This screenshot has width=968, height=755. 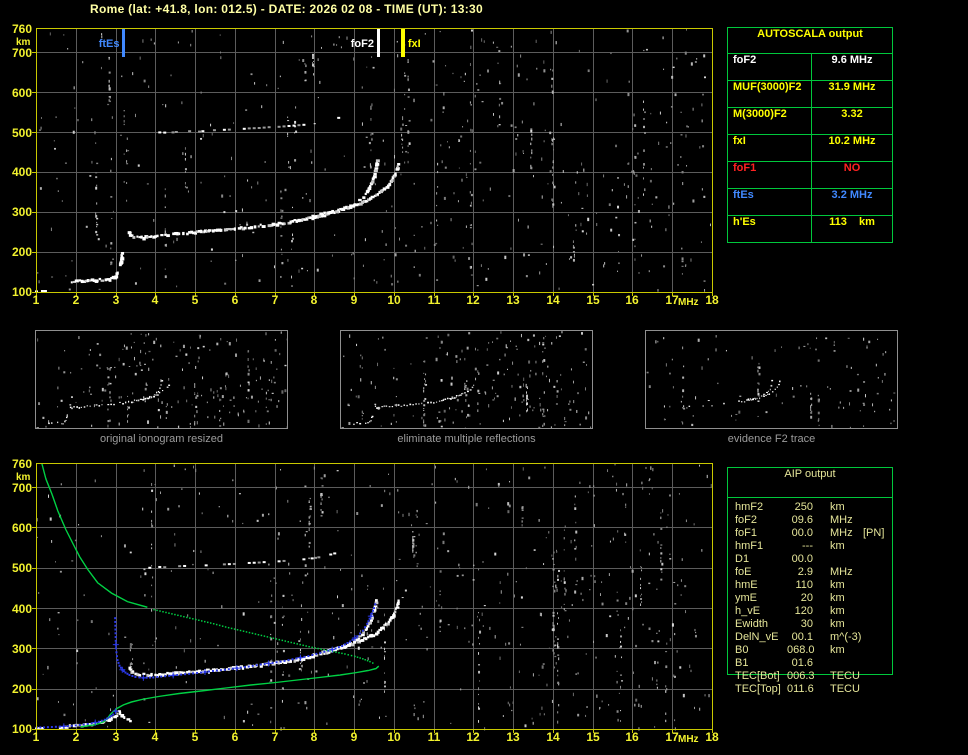 I want to click on y-tick-label: 600, so click(x=21, y=93).